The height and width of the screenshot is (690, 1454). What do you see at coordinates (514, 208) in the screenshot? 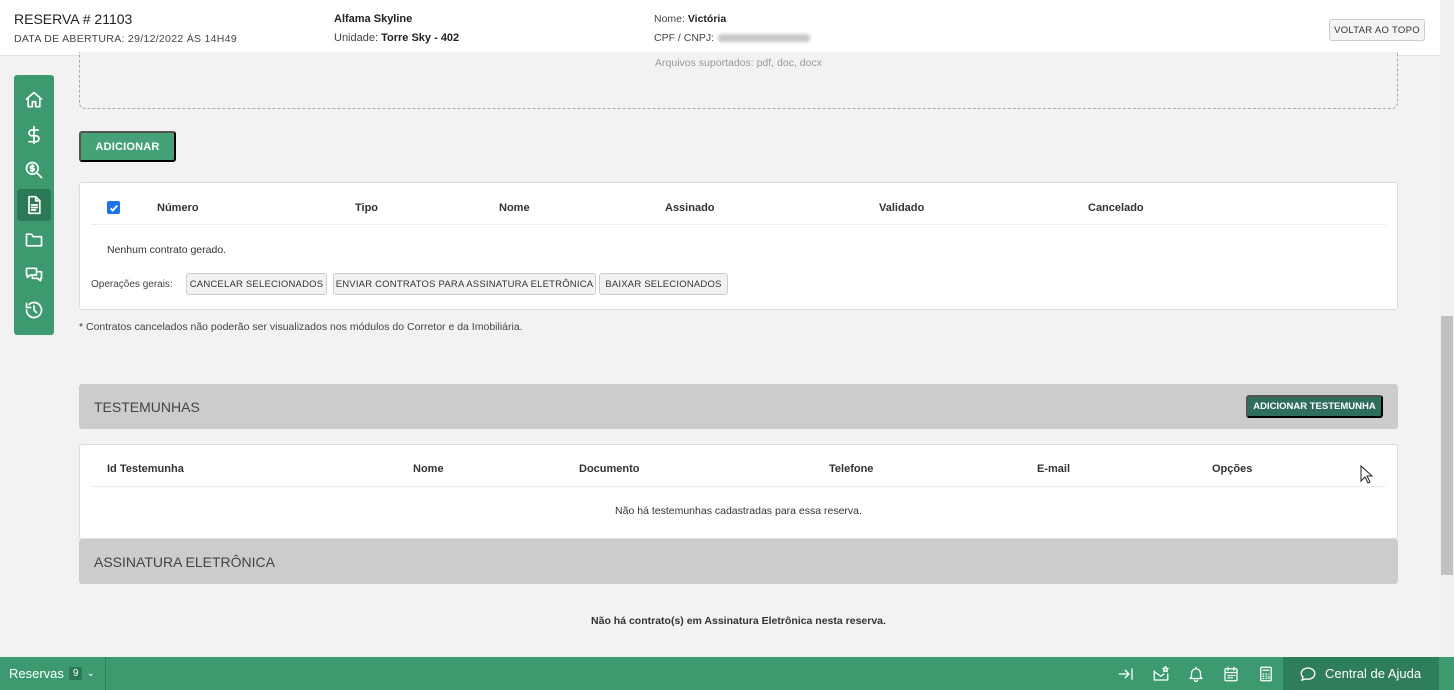
I see `column-header-nome: Nome` at bounding box center [514, 208].